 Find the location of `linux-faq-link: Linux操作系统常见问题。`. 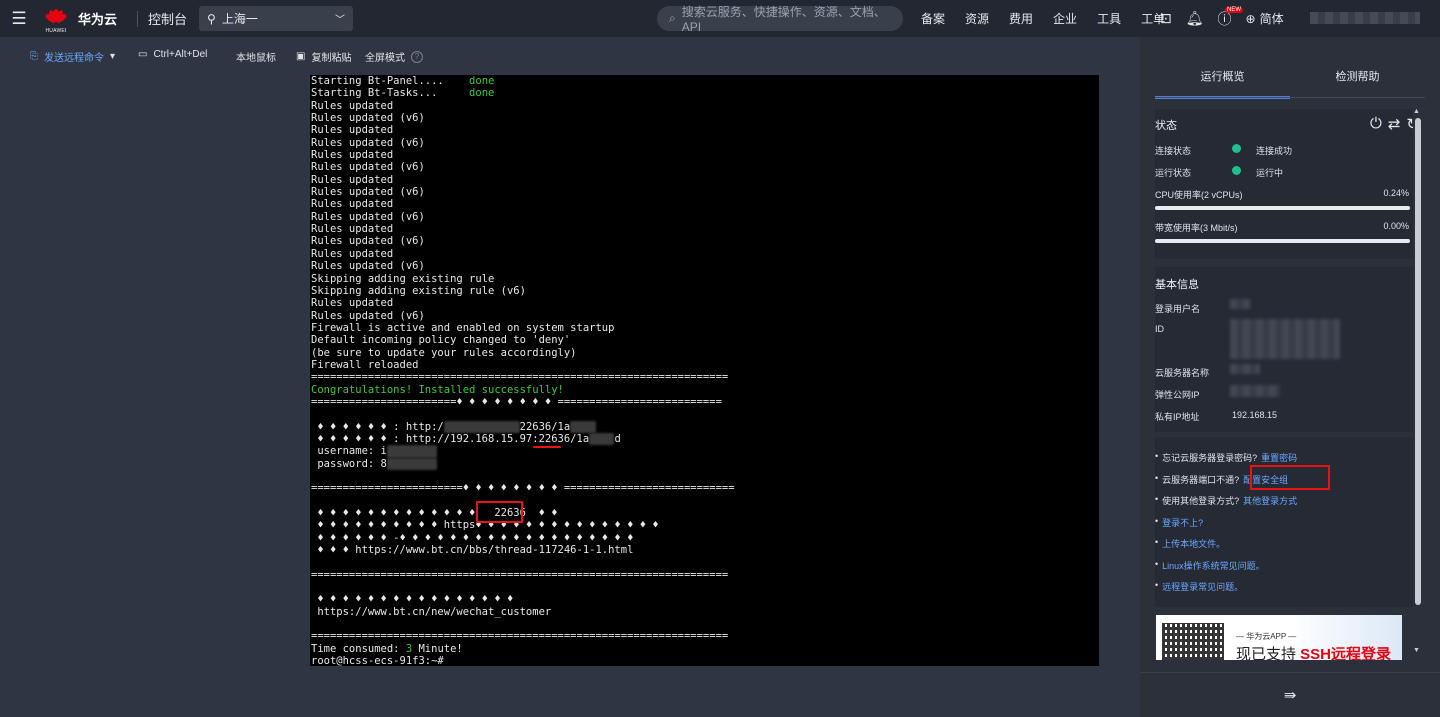

linux-faq-link: Linux操作系统常见问题。 is located at coordinates (1213, 565).